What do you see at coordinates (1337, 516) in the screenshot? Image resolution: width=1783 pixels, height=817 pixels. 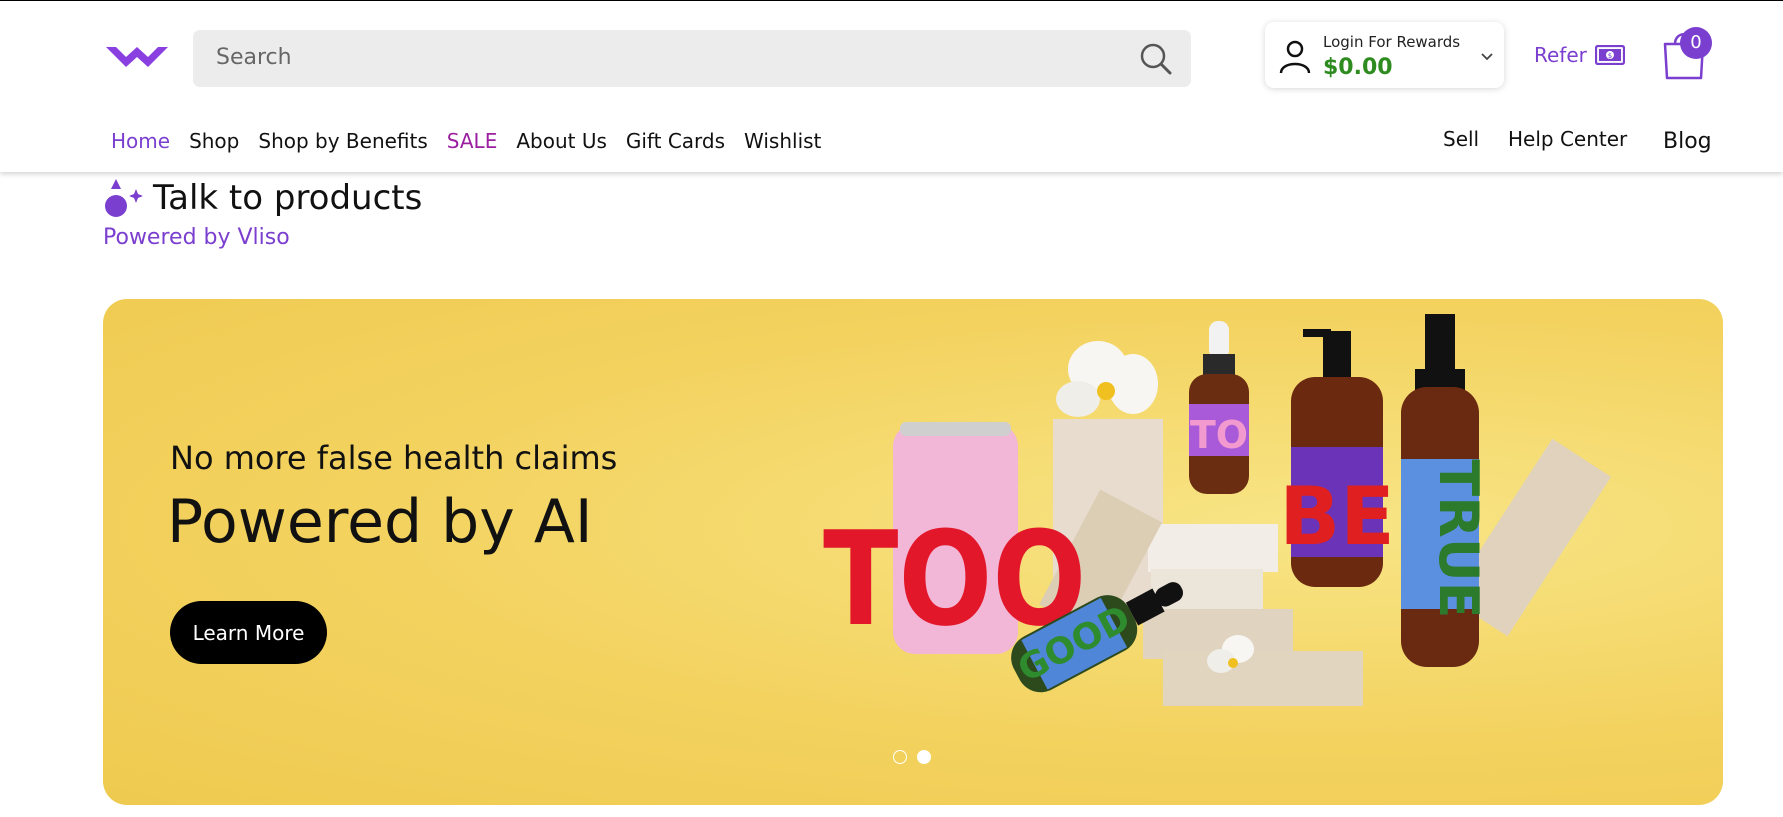 I see `svg-text: BE` at bounding box center [1337, 516].